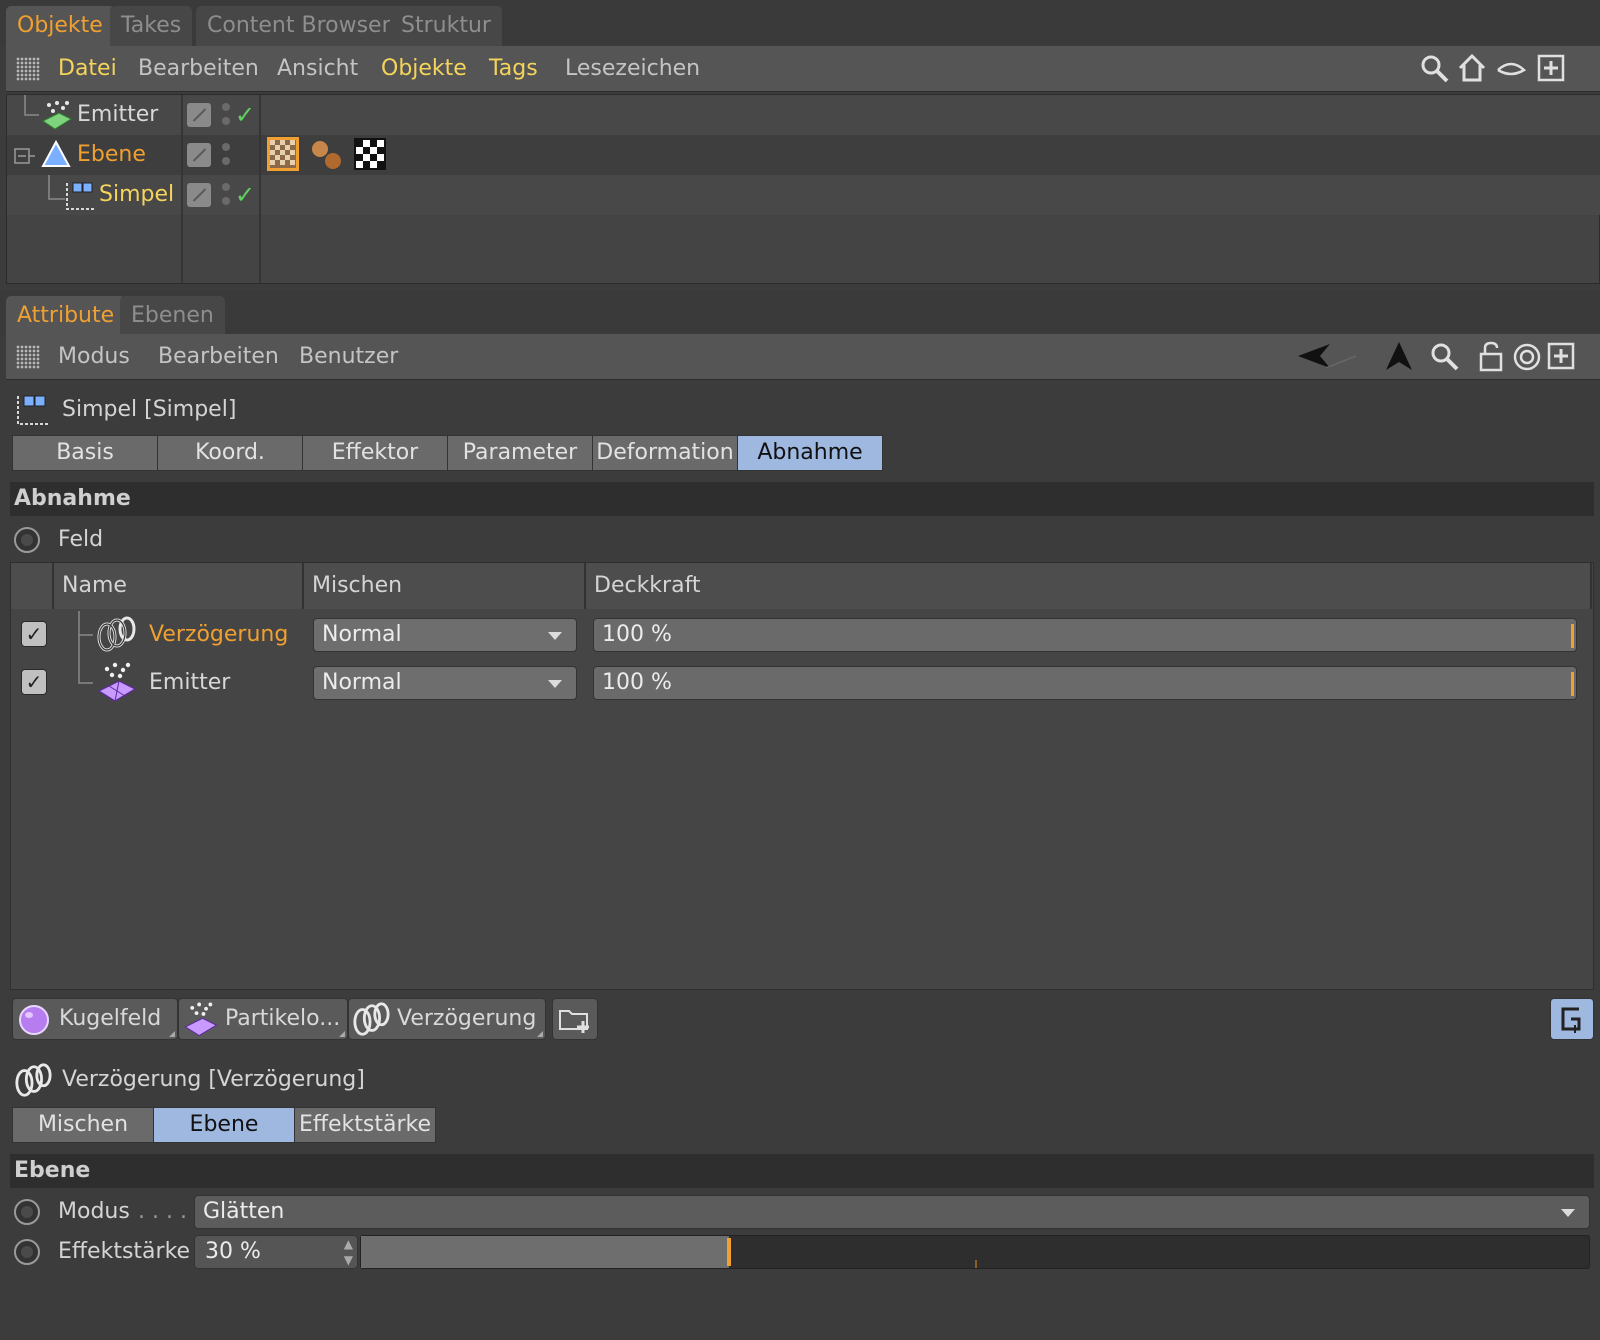  What do you see at coordinates (87, 69) in the screenshot?
I see `menu-datei: Datei` at bounding box center [87, 69].